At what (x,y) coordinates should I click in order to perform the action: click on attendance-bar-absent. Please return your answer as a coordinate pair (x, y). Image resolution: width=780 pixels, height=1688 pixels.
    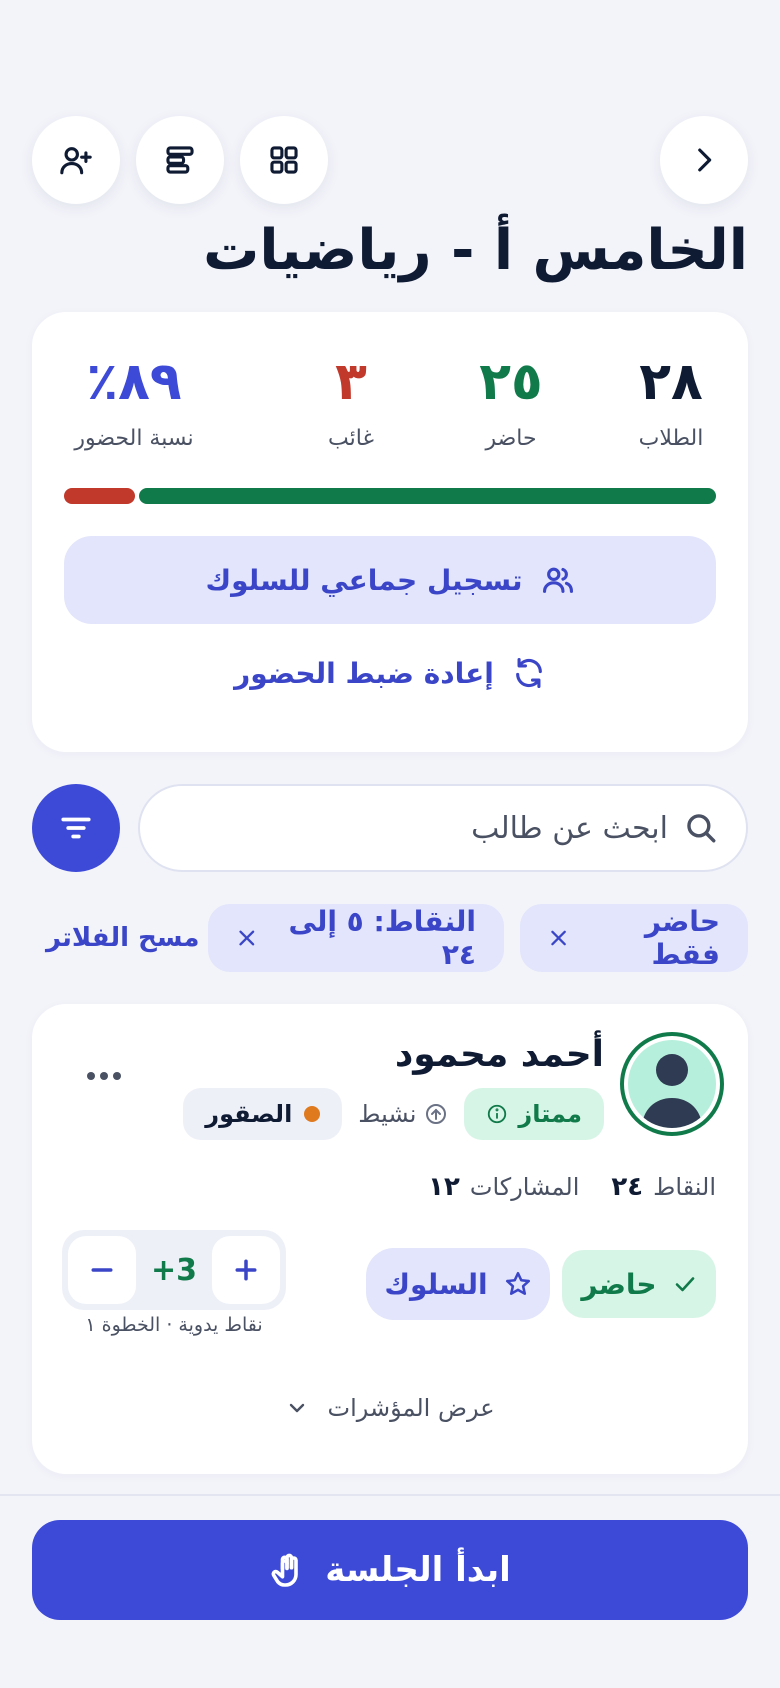
    Looking at the image, I should click on (100, 496).